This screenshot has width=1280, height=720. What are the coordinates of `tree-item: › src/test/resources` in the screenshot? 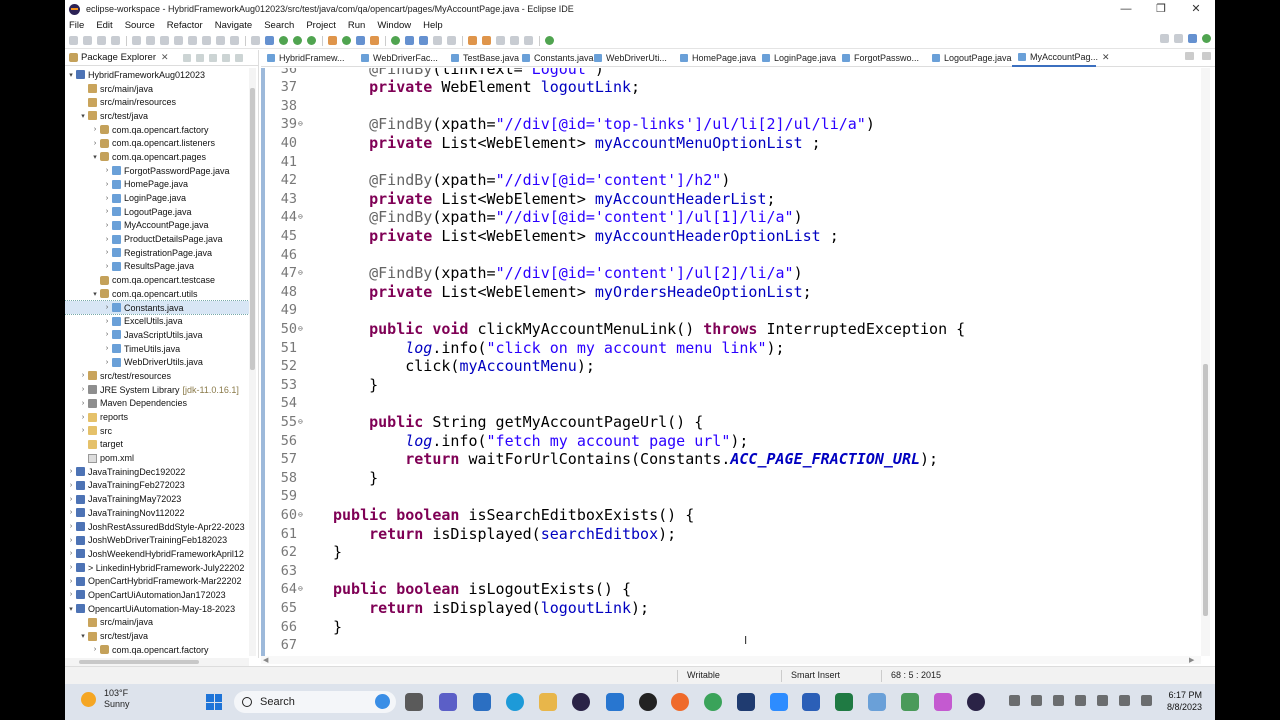 It's located at (157, 376).